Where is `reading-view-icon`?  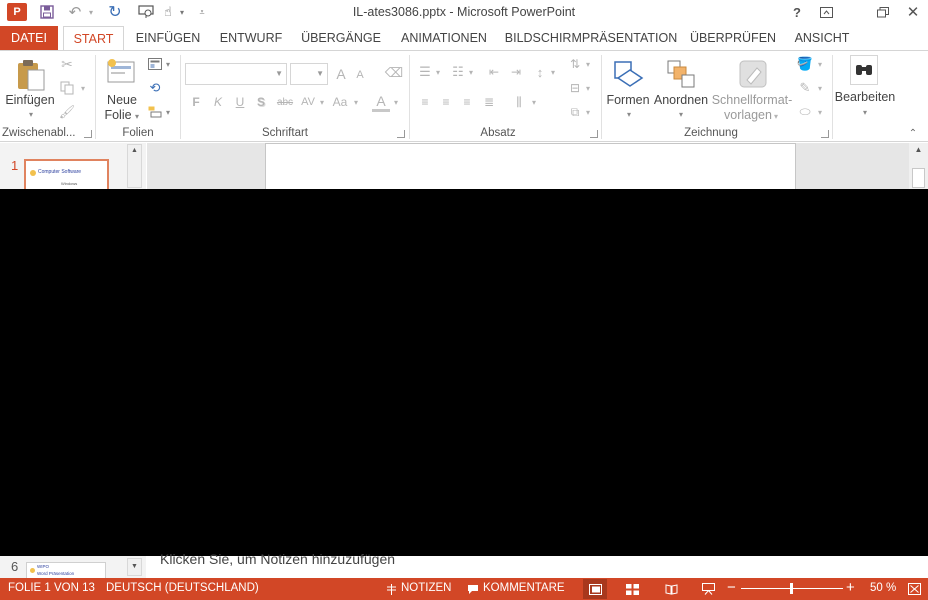
reading-view-icon is located at coordinates (671, 589).